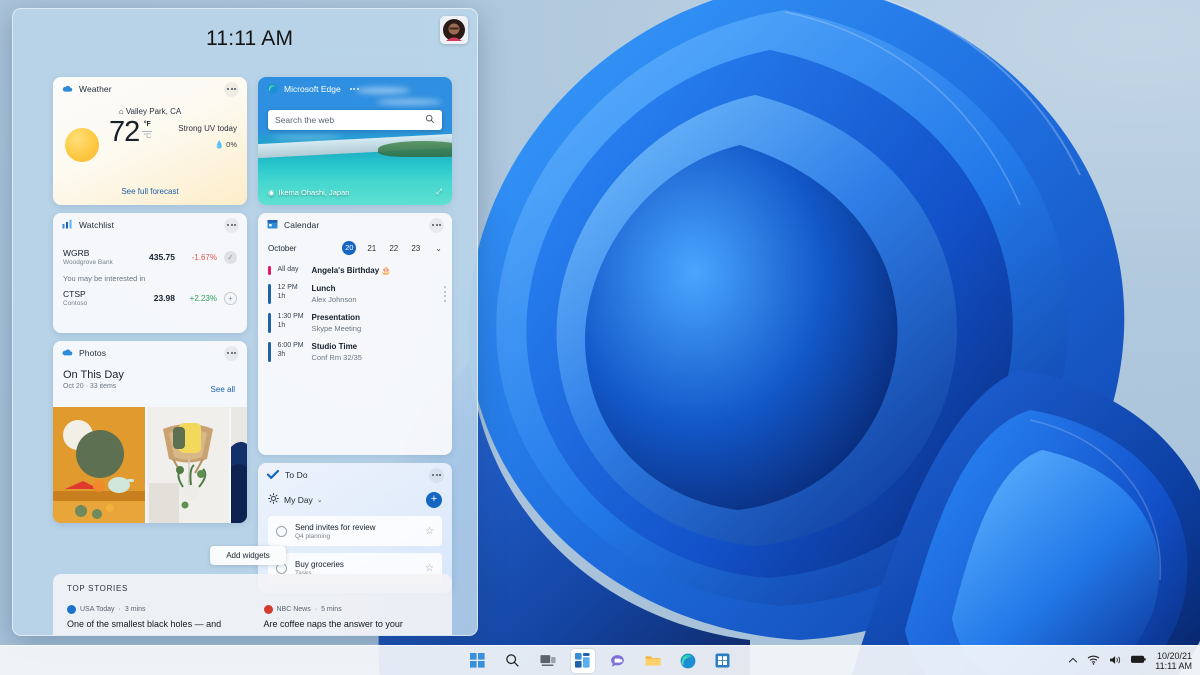 The image size is (1200, 675). I want to click on taskbar: 10/20/21 11:11 AM, so click(600, 660).